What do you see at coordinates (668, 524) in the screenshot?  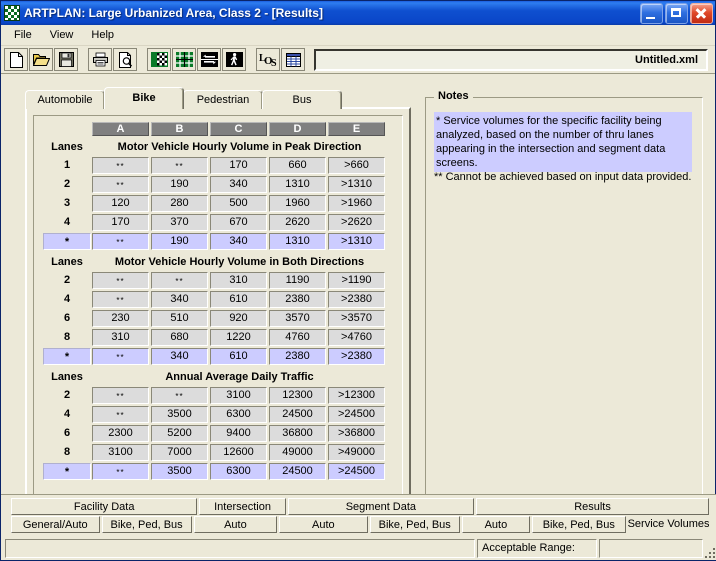 I see `bottom-nav-item-service-volumes-7: Service Volumes` at bounding box center [668, 524].